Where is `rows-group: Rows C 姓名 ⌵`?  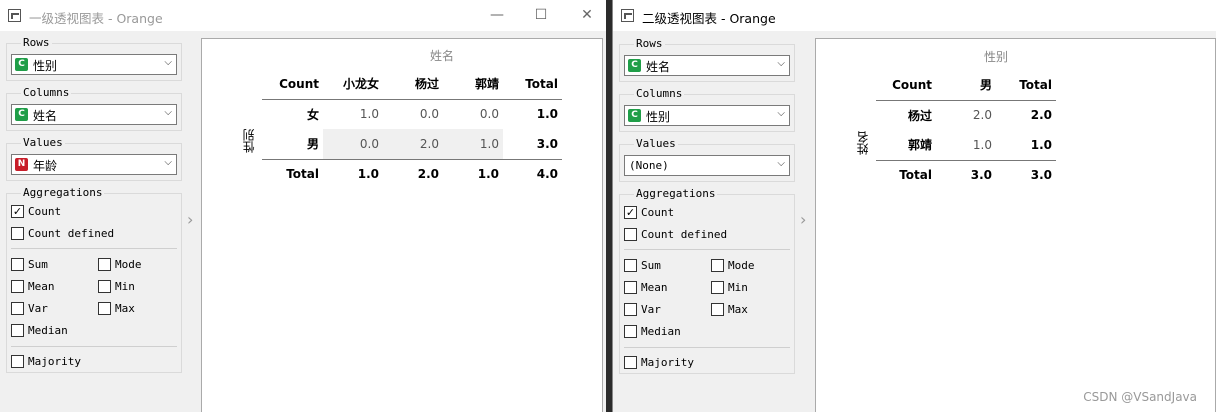 rows-group: Rows C 姓名 ⌵ is located at coordinates (707, 59).